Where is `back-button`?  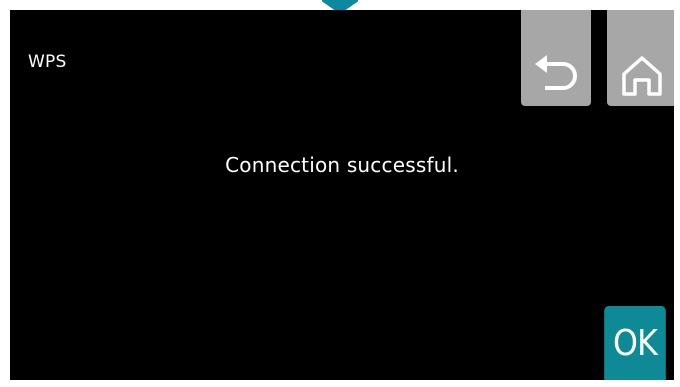
back-button is located at coordinates (556, 58).